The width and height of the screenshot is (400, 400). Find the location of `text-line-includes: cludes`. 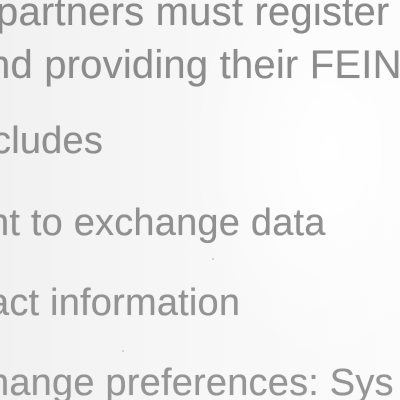

text-line-includes: cludes is located at coordinates (52, 141).